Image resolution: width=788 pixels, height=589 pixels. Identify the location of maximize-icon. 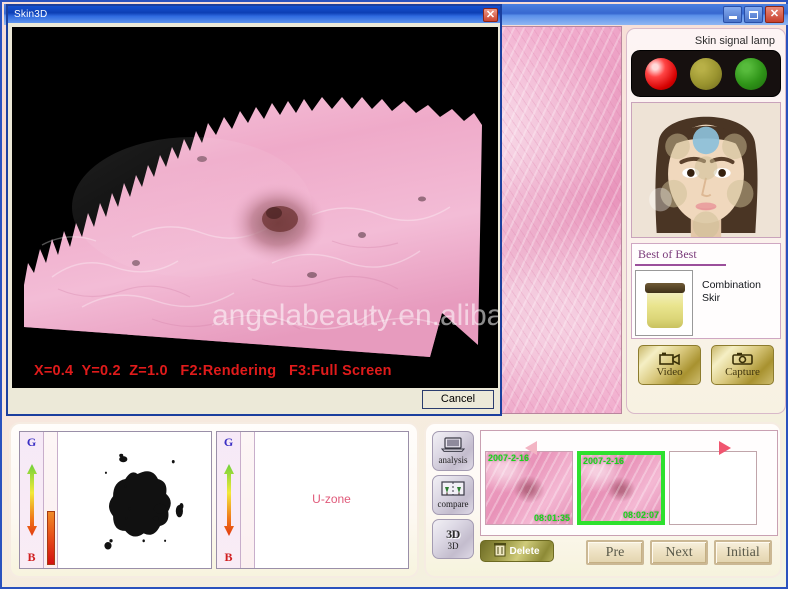
(753, 14).